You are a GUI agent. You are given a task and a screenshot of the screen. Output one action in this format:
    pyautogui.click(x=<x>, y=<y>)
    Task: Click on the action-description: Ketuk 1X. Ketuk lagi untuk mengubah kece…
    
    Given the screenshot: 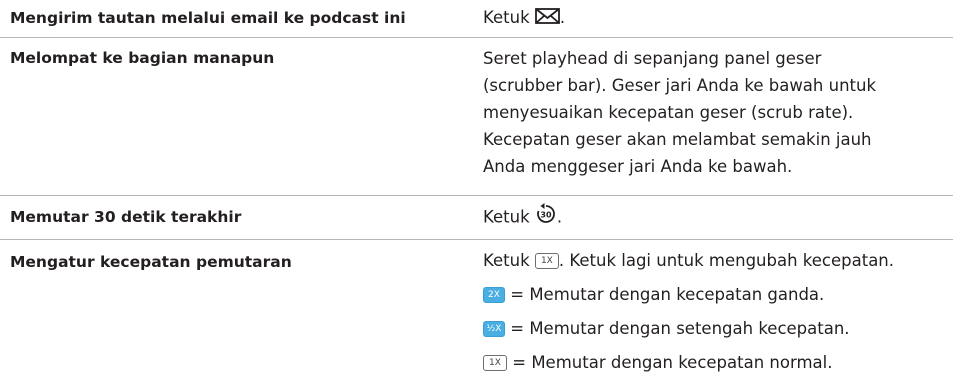 What is the action you would take?
    pyautogui.click(x=689, y=311)
    